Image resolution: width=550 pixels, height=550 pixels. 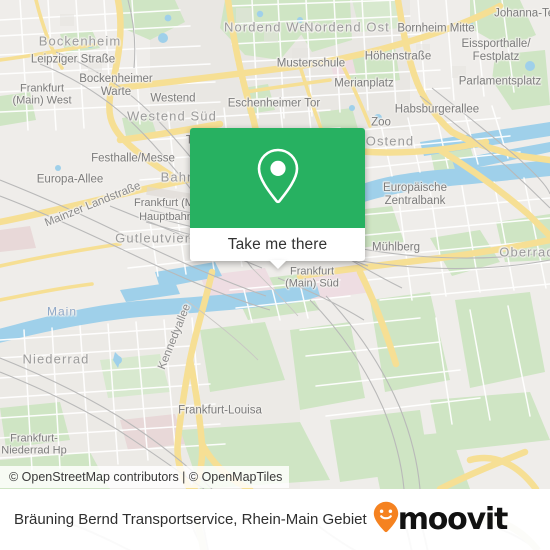 I want to click on moovit-smiley-pin-icon, so click(x=386, y=519).